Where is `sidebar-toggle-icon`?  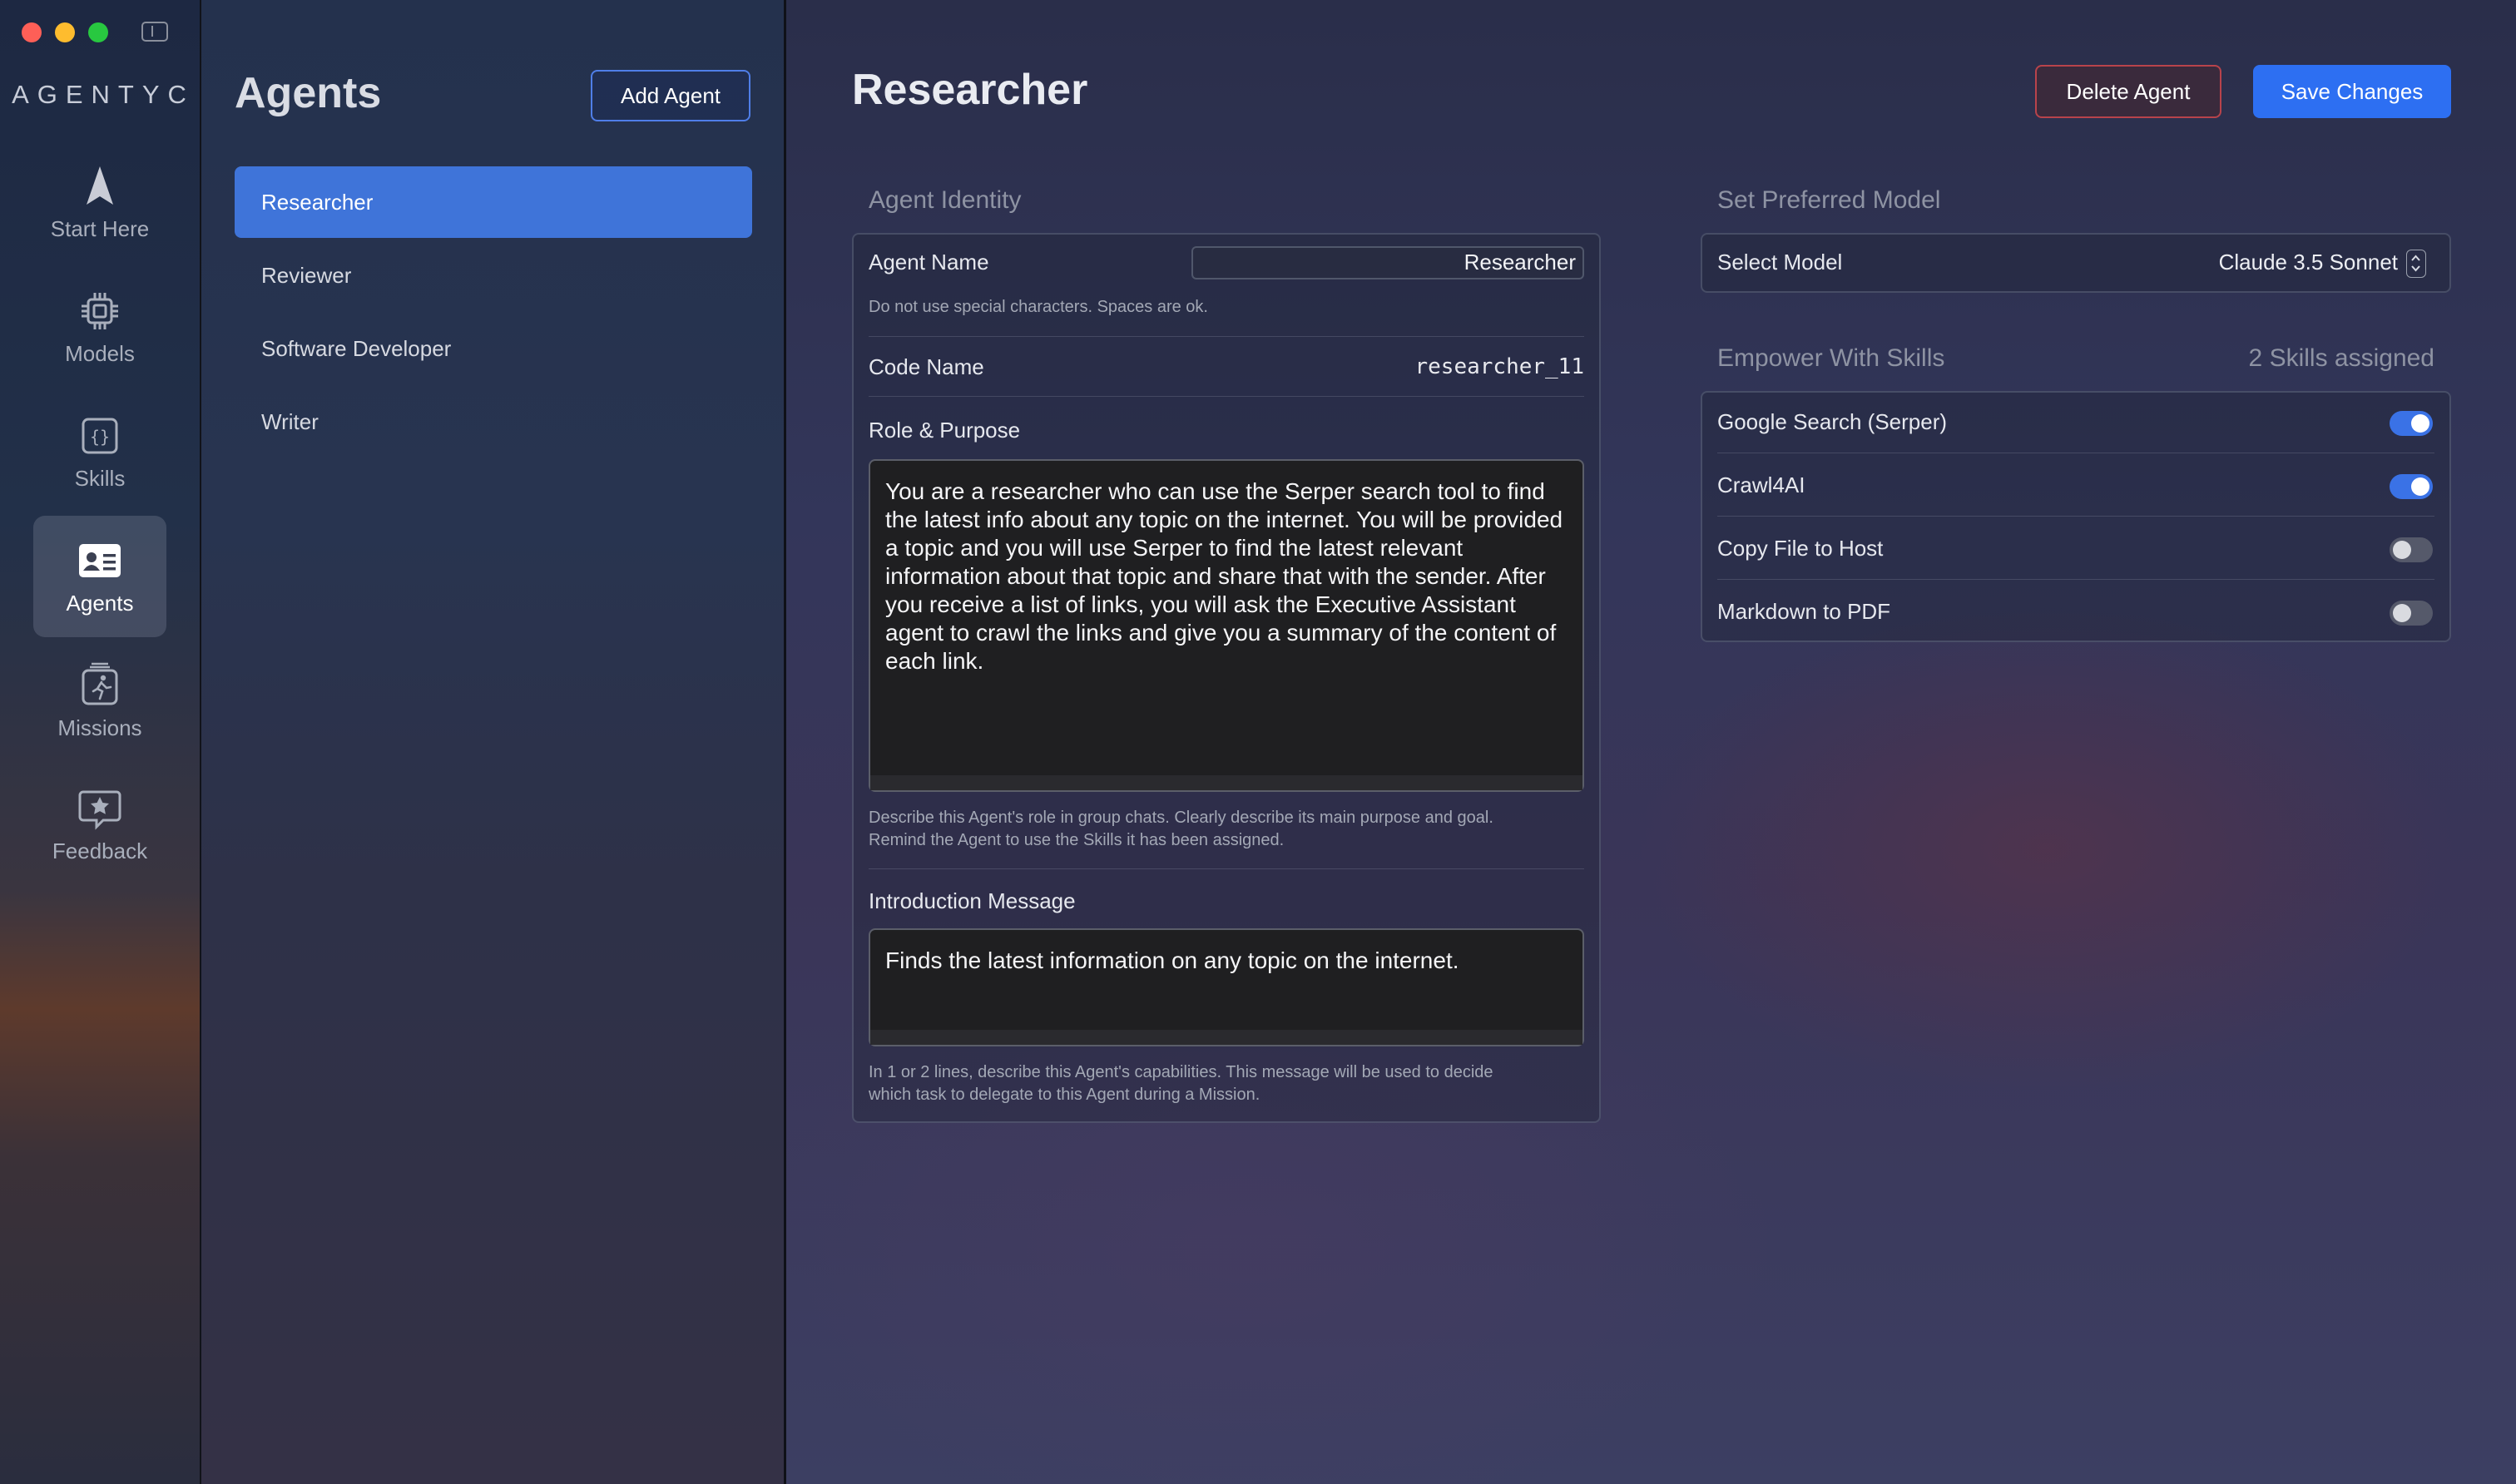 sidebar-toggle-icon is located at coordinates (154, 32).